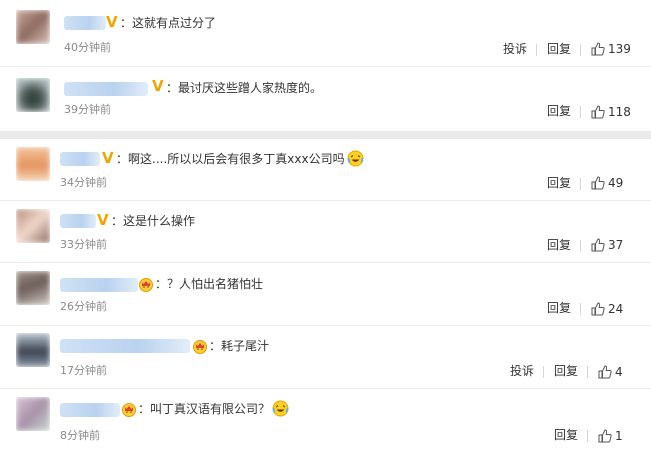 The height and width of the screenshot is (454, 651). What do you see at coordinates (325, 35) in the screenshot?
I see `comment-item: V ：这就有点过分了 40分钟前 投诉 回复 139` at bounding box center [325, 35].